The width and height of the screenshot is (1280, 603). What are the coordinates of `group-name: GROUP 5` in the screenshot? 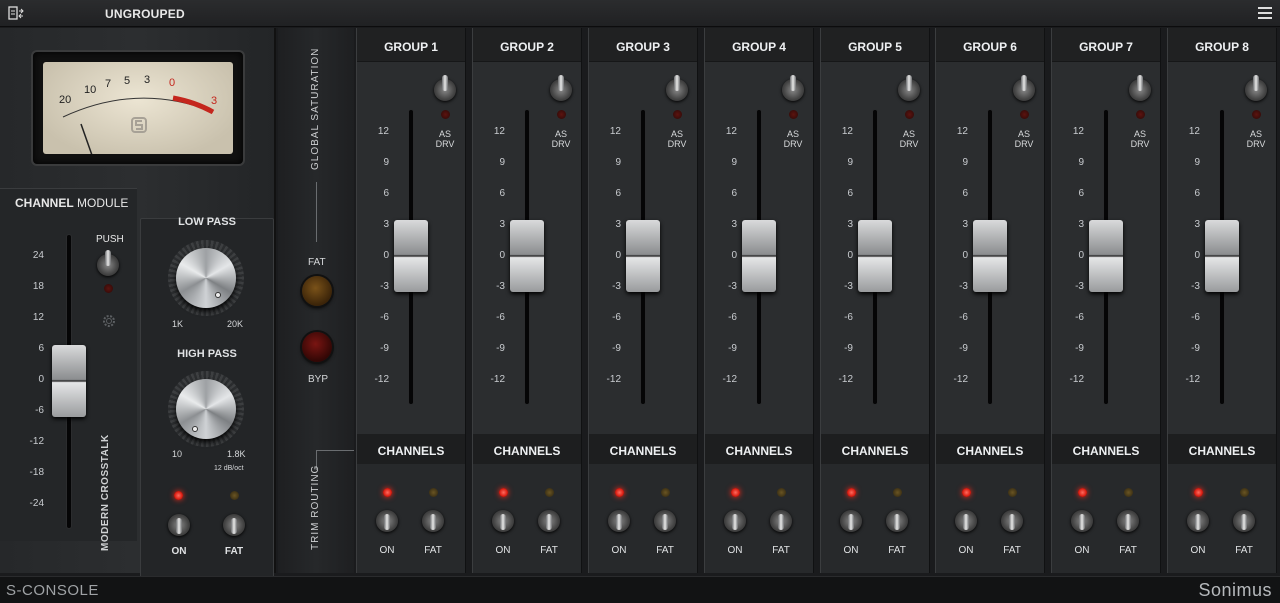 It's located at (875, 45).